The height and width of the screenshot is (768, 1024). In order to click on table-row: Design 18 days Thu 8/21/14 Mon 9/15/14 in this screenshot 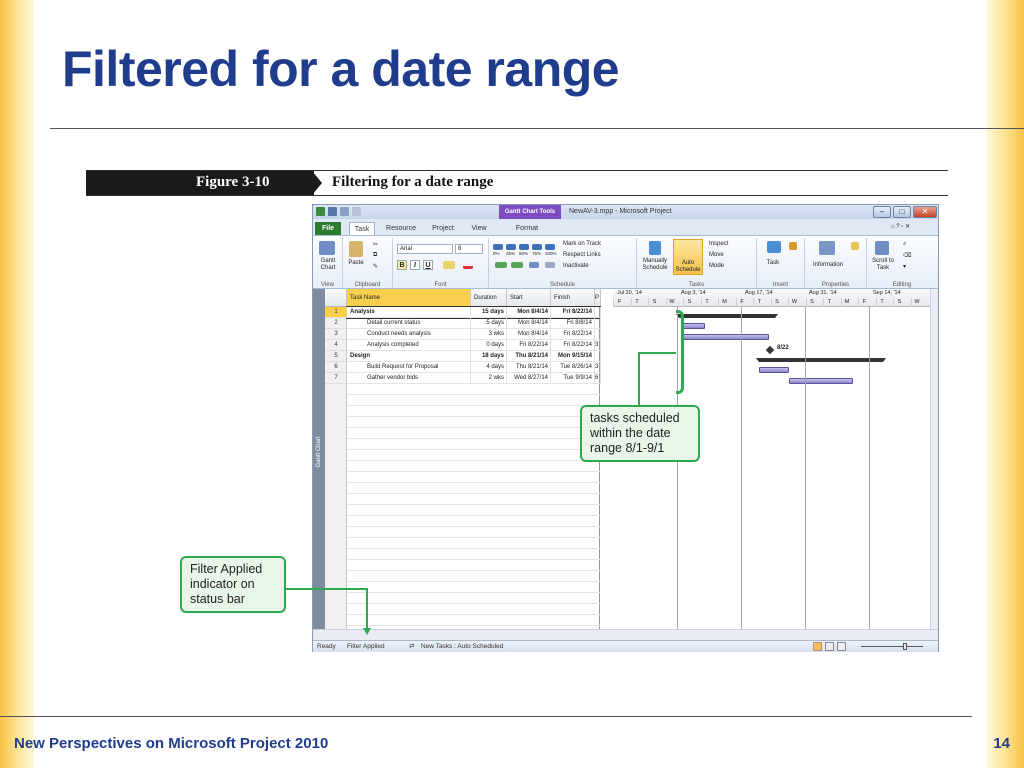, I will do `click(474, 356)`.